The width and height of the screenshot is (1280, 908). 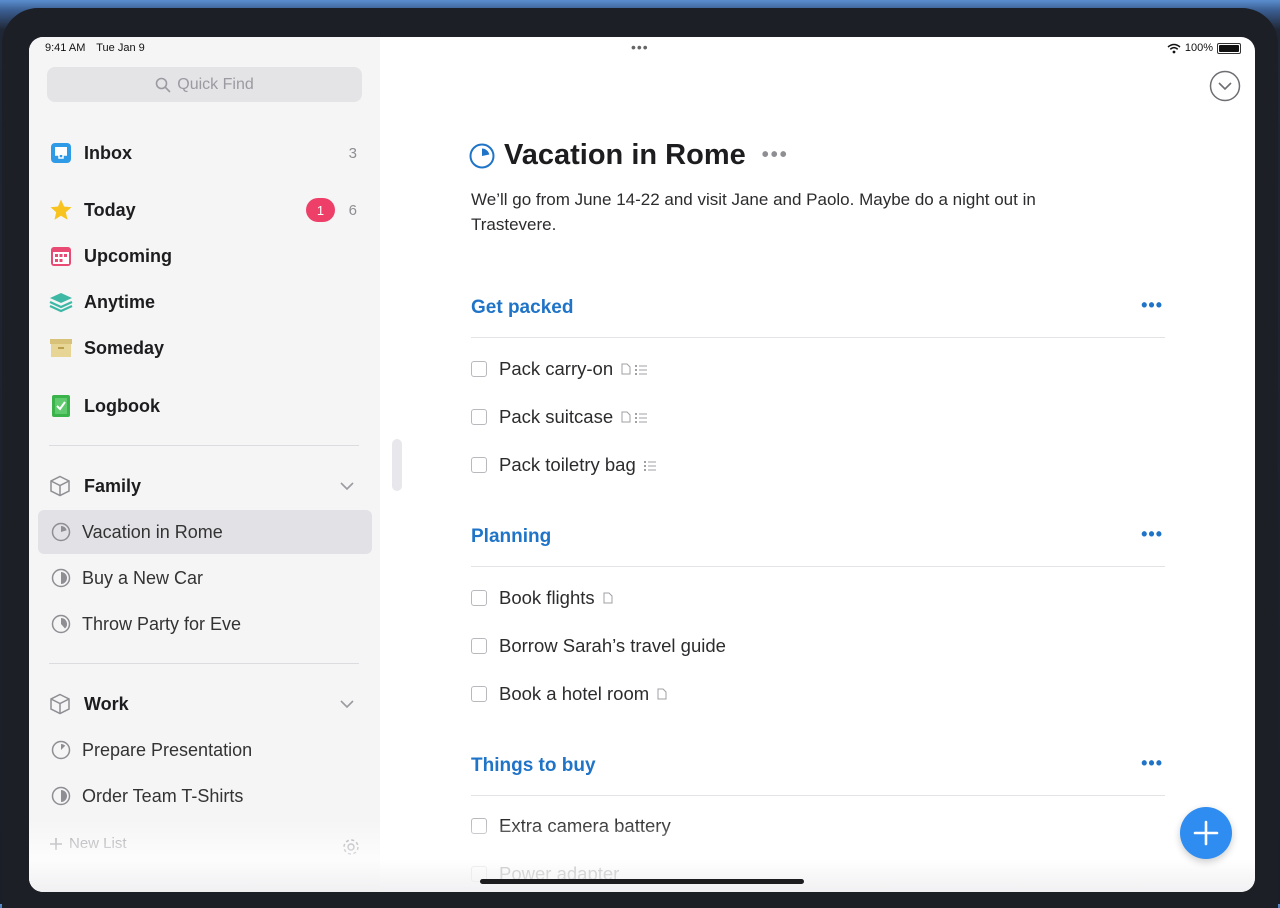 I want to click on heading-things-to-buy: Things to buy •••, so click(x=818, y=773).